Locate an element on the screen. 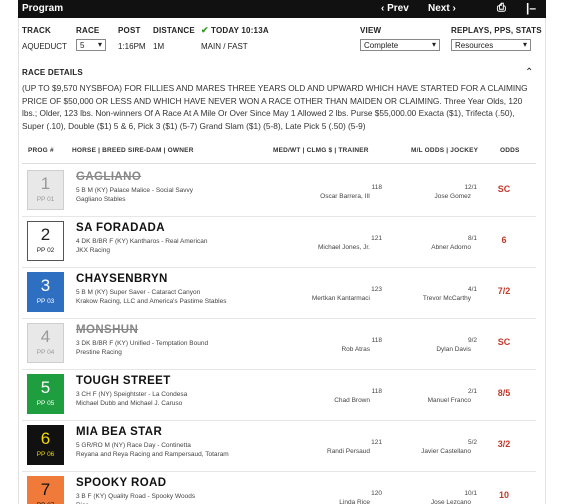  program-title: Program is located at coordinates (43, 8).